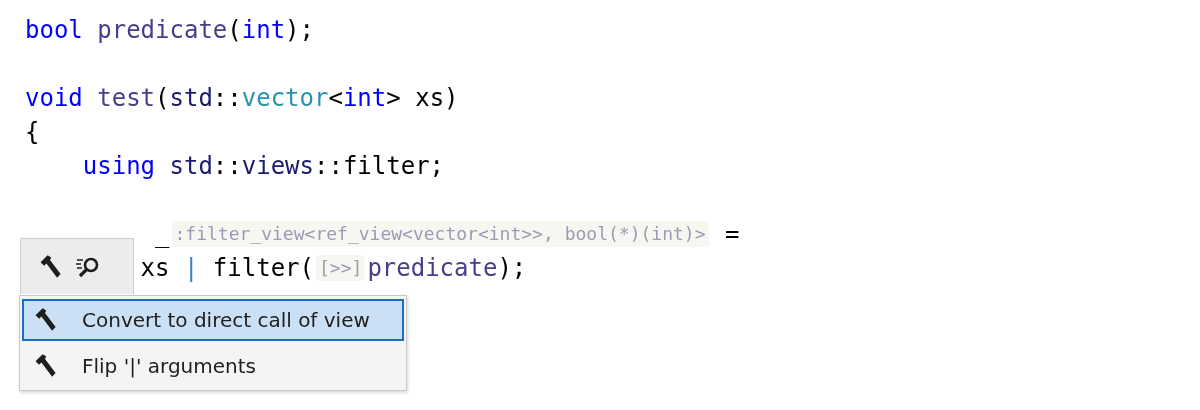  What do you see at coordinates (335, 98) in the screenshot?
I see `code-token: <` at bounding box center [335, 98].